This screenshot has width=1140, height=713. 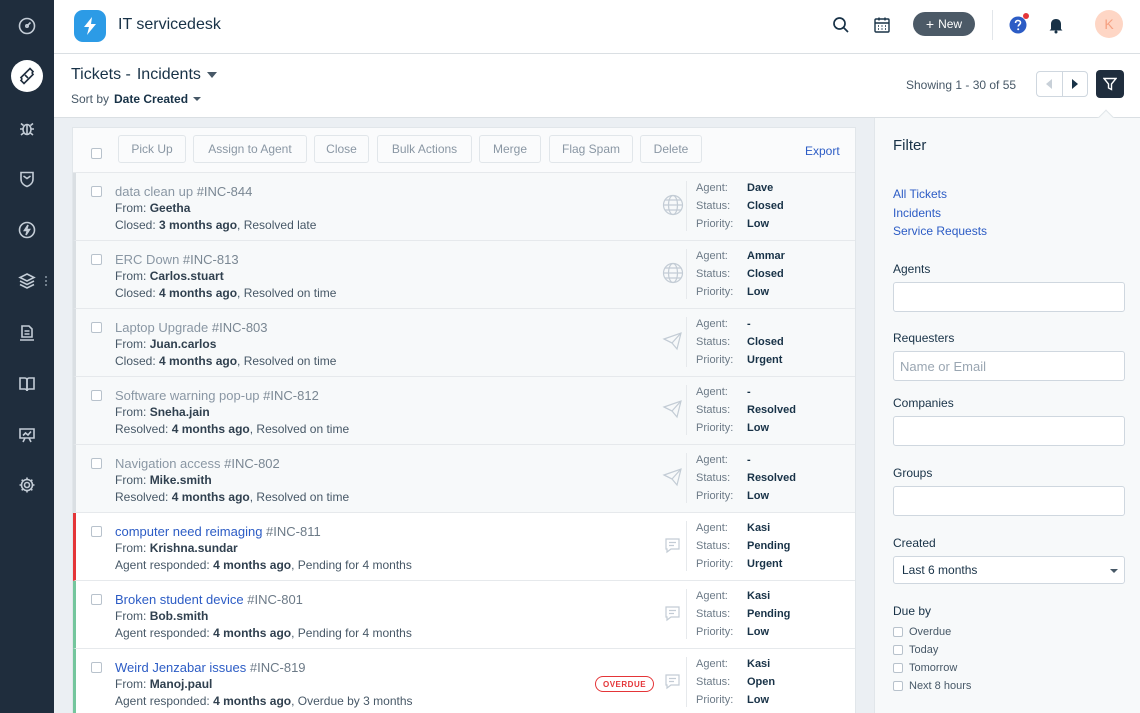 I want to click on groups-field, so click(x=1009, y=501).